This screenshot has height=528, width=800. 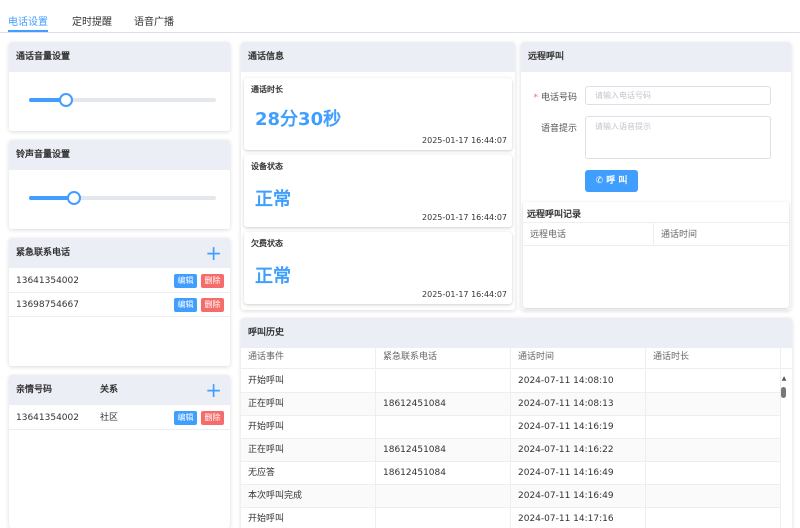 What do you see at coordinates (443, 356) in the screenshot?
I see `history-col-phone: 紧急联系电话` at bounding box center [443, 356].